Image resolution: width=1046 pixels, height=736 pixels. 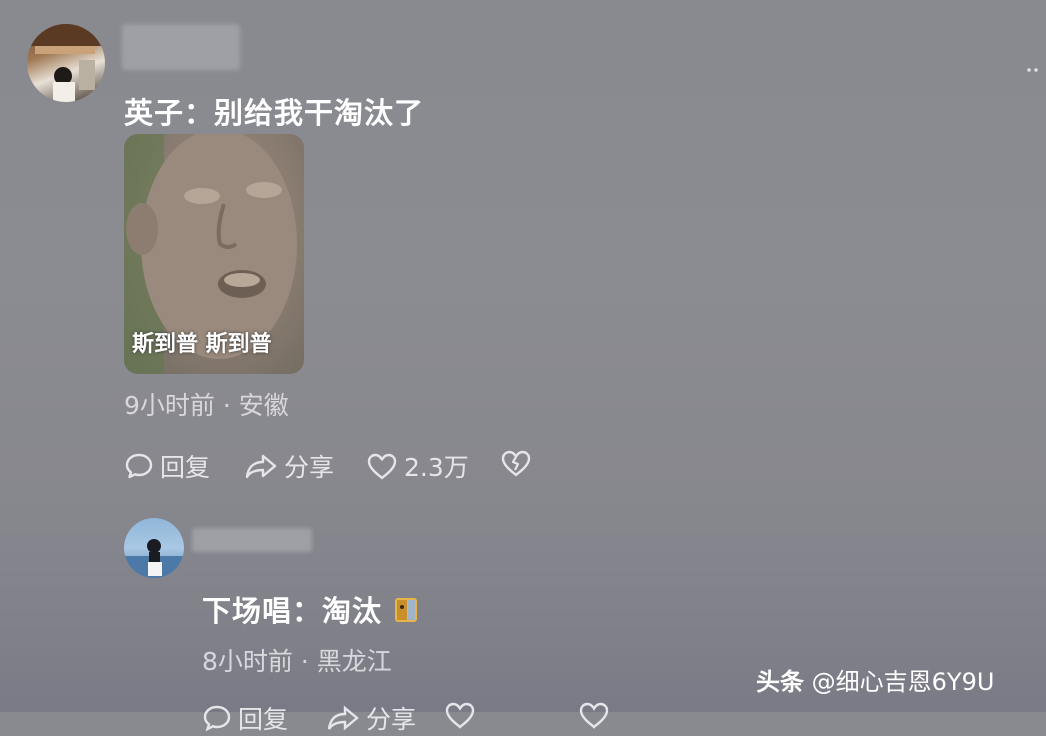 I want to click on reply-button: 回复, so click(x=167, y=466).